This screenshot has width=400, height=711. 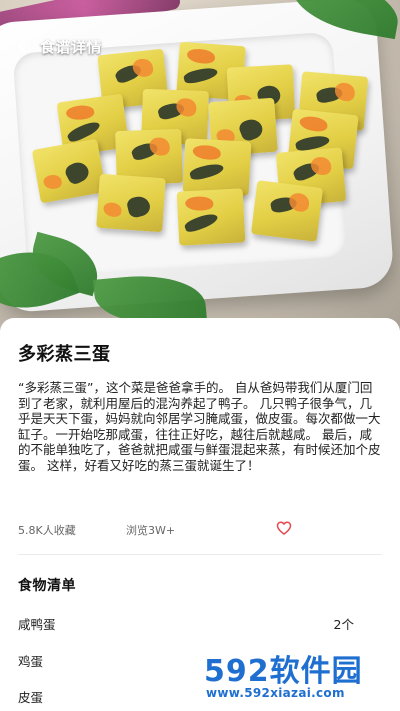 I want to click on heart-outline-icon, so click(x=284, y=528).